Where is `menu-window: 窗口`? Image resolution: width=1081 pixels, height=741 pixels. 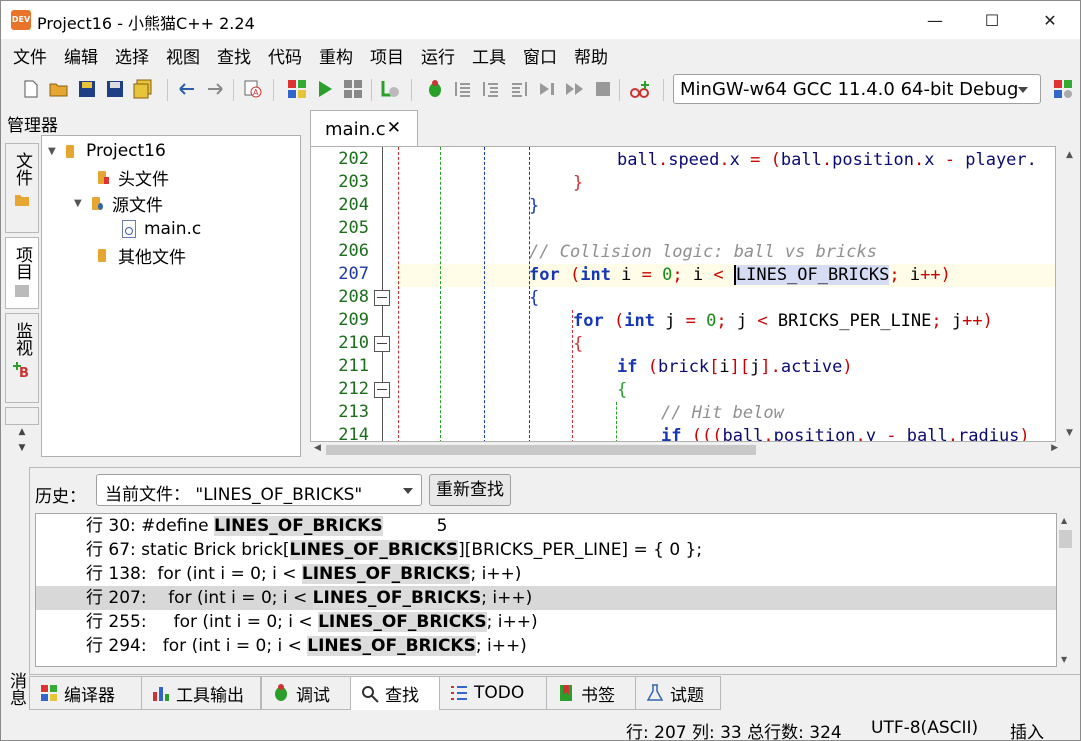 menu-window: 窗口 is located at coordinates (540, 55).